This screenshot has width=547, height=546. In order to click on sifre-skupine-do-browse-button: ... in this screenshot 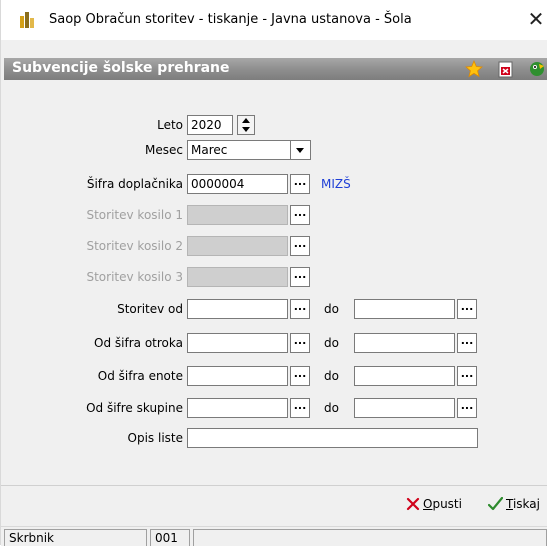, I will do `click(467, 408)`.